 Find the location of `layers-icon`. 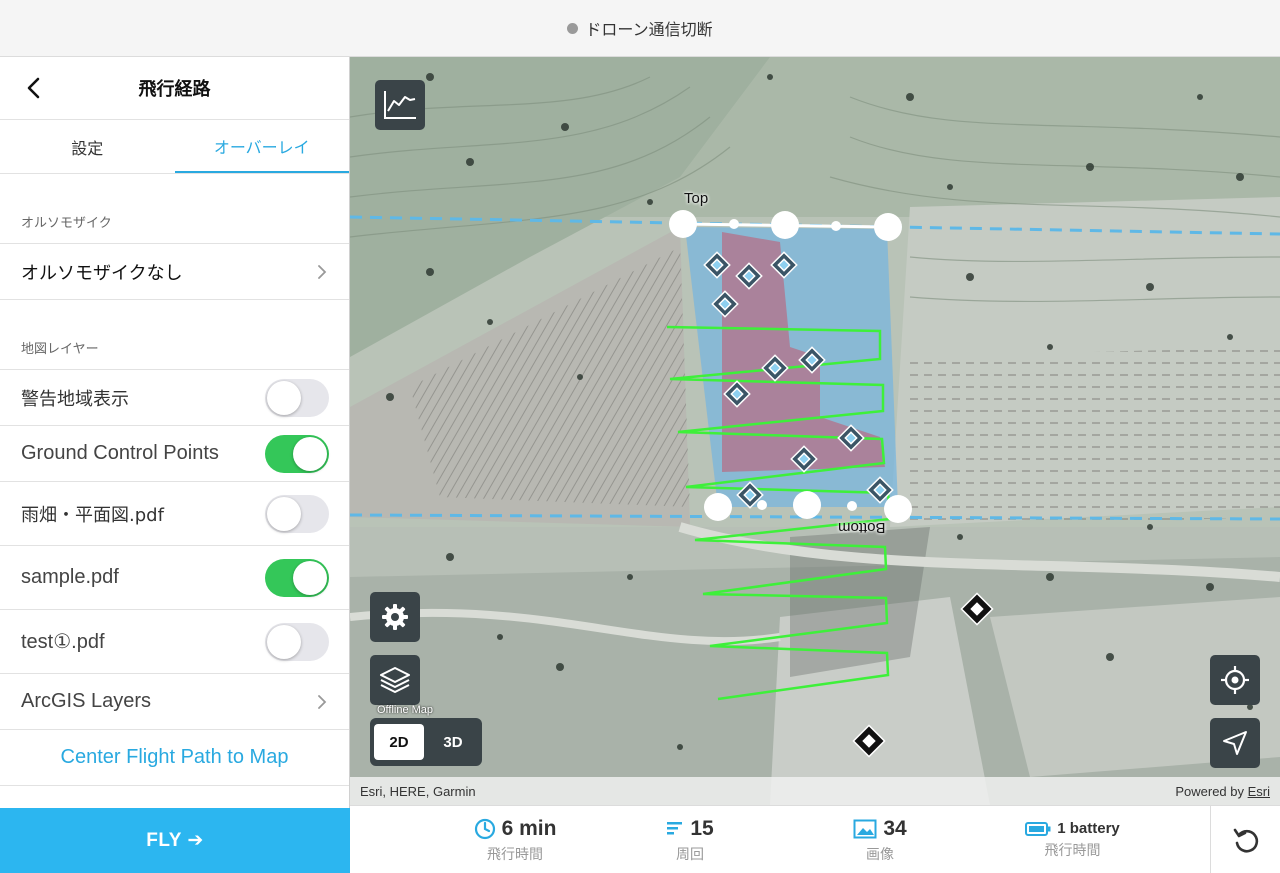

layers-icon is located at coordinates (395, 680).